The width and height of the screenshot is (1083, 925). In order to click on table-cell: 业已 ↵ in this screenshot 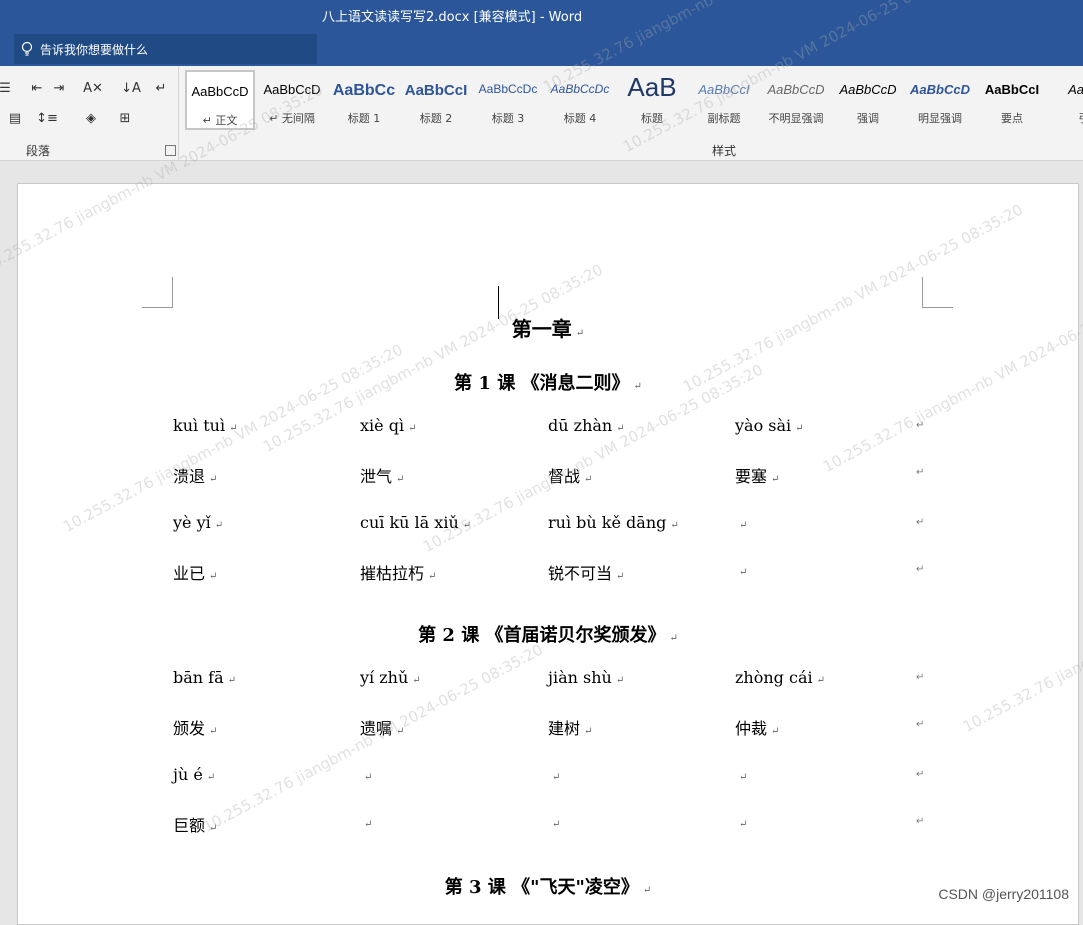, I will do `click(195, 572)`.